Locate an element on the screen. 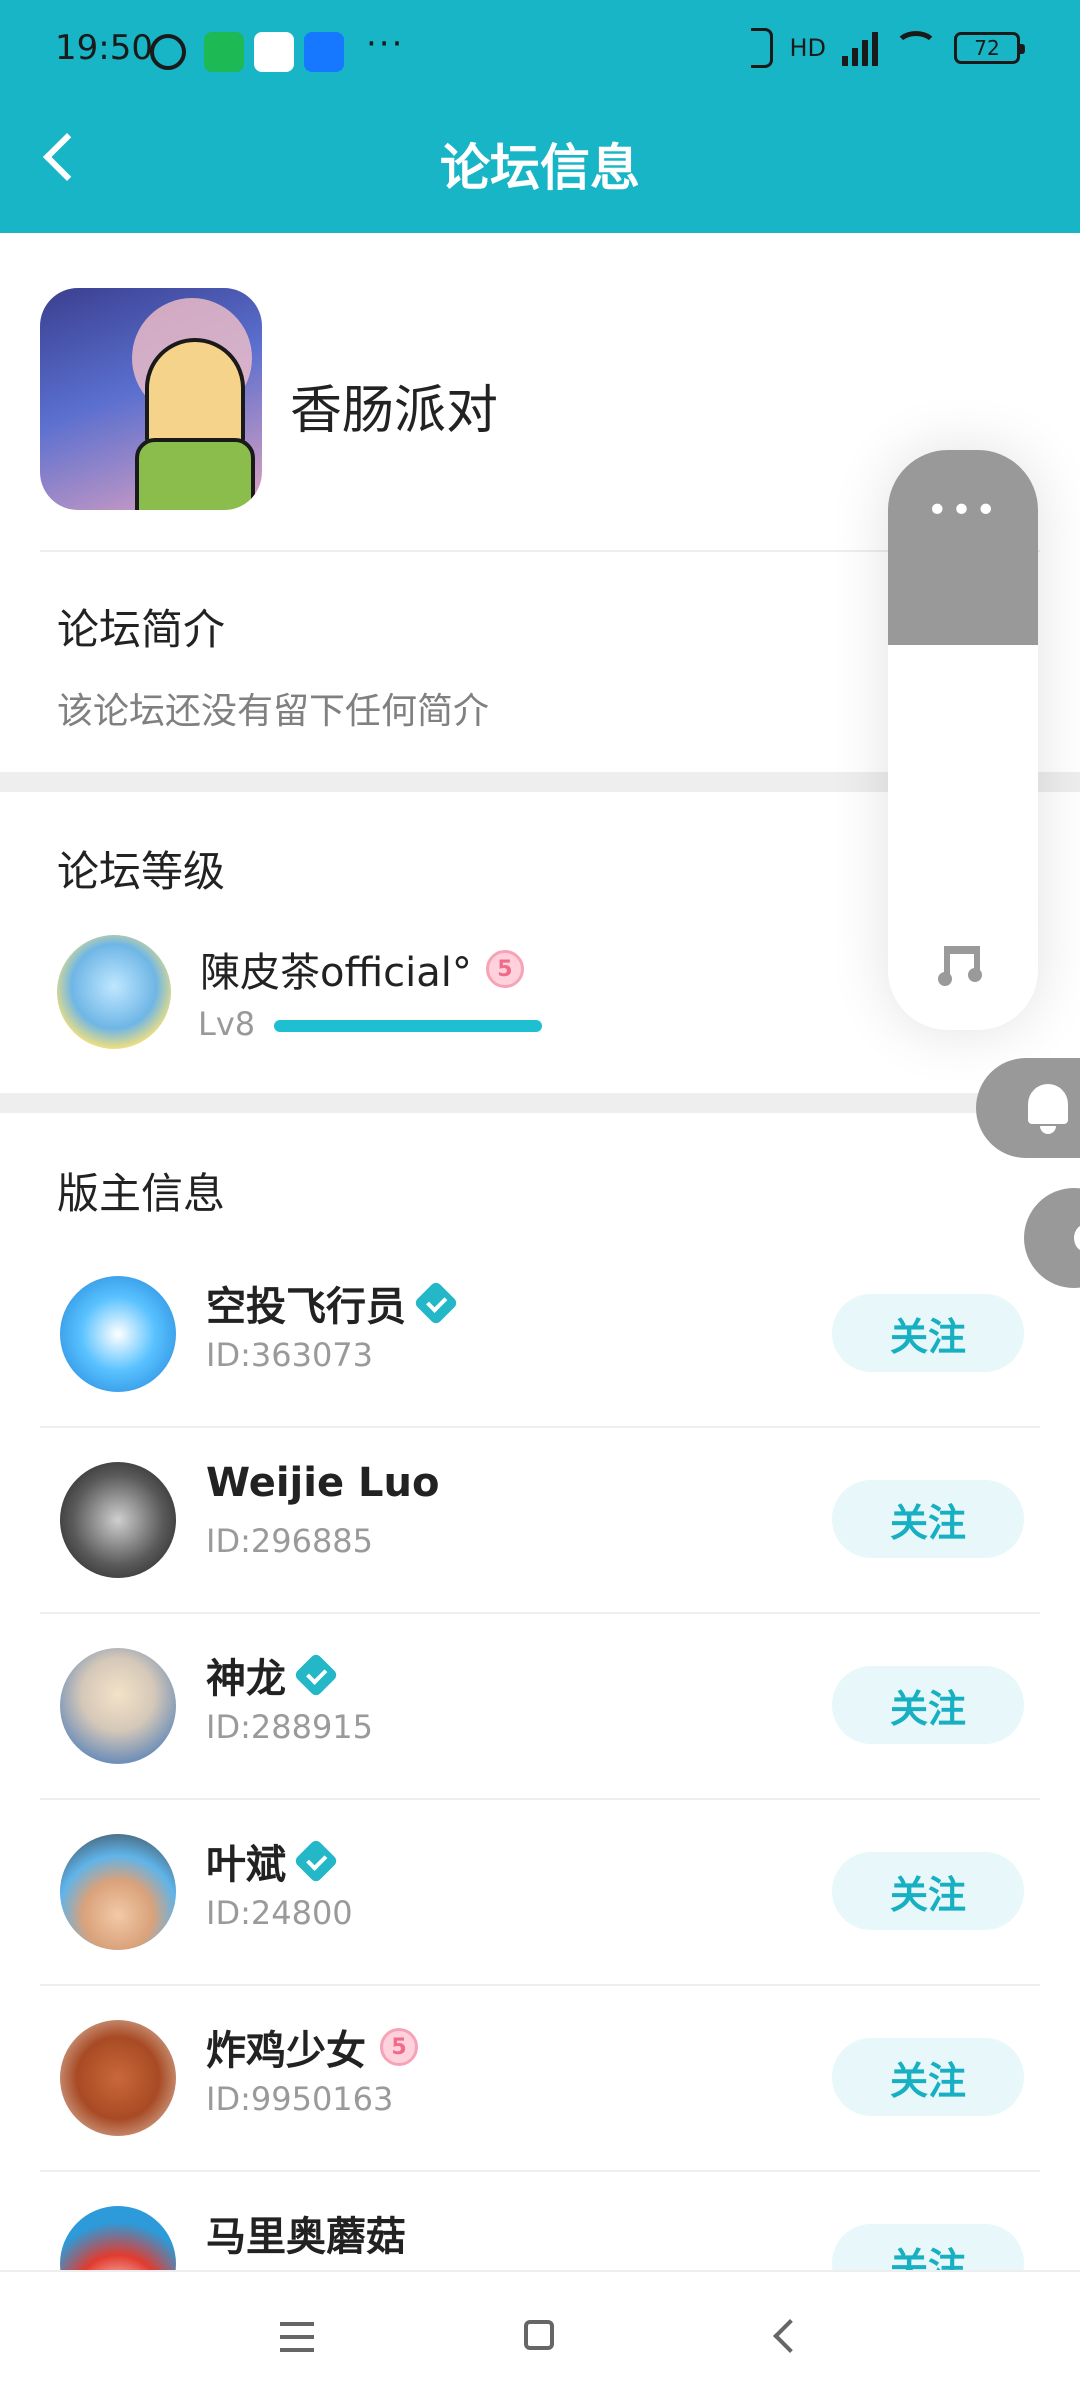 The width and height of the screenshot is (1080, 2400). cover-character-shirt is located at coordinates (195, 474).